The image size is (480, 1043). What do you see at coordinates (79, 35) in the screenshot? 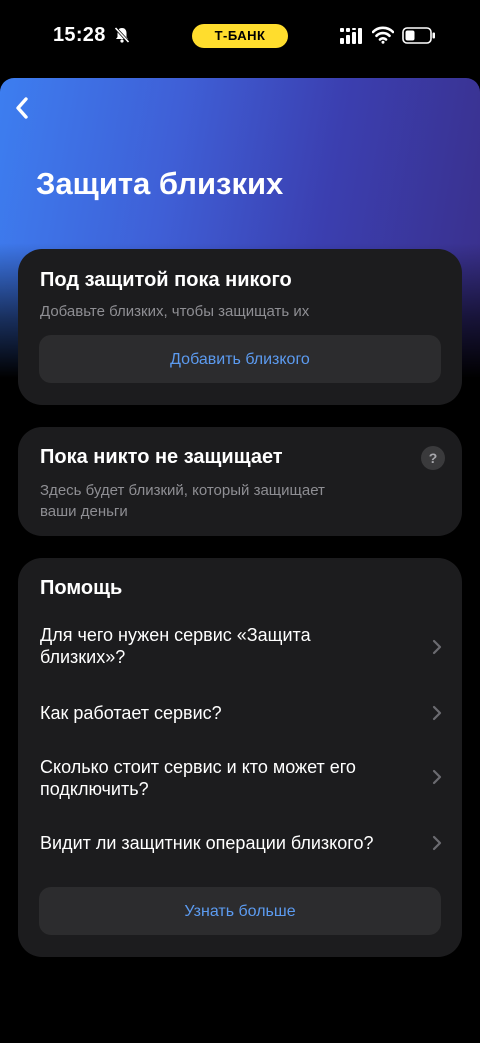
I see `status-time: 15:28` at bounding box center [79, 35].